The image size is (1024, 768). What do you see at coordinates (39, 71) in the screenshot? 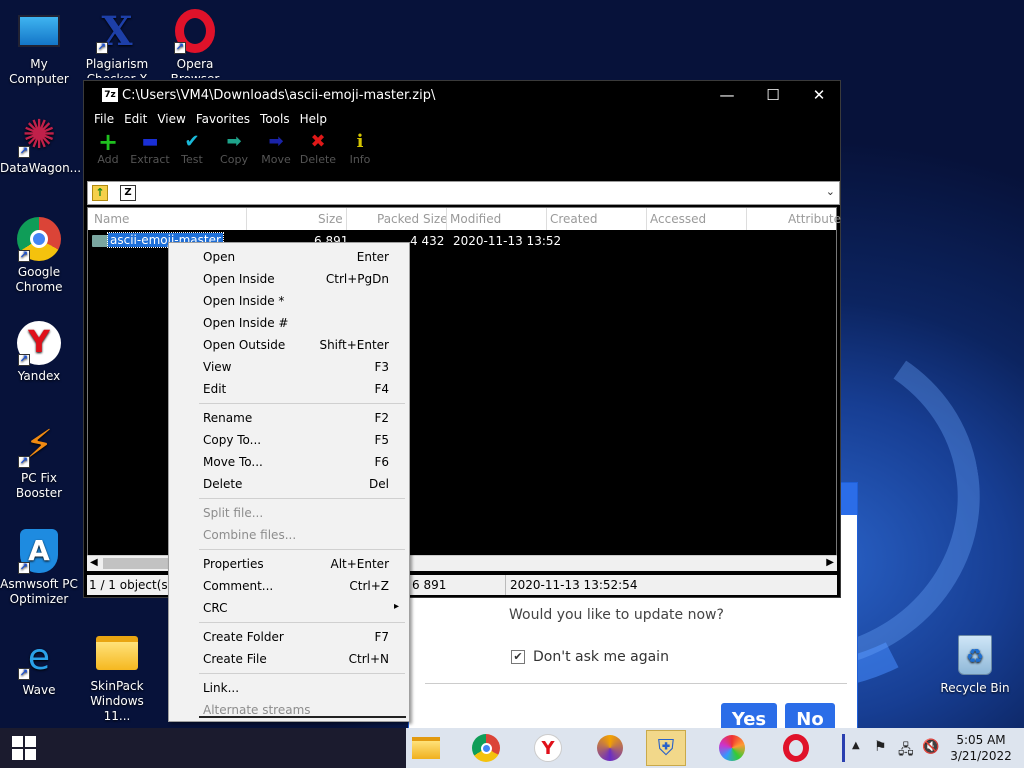
I see `desktop-icon-label: My Computer` at bounding box center [39, 71].